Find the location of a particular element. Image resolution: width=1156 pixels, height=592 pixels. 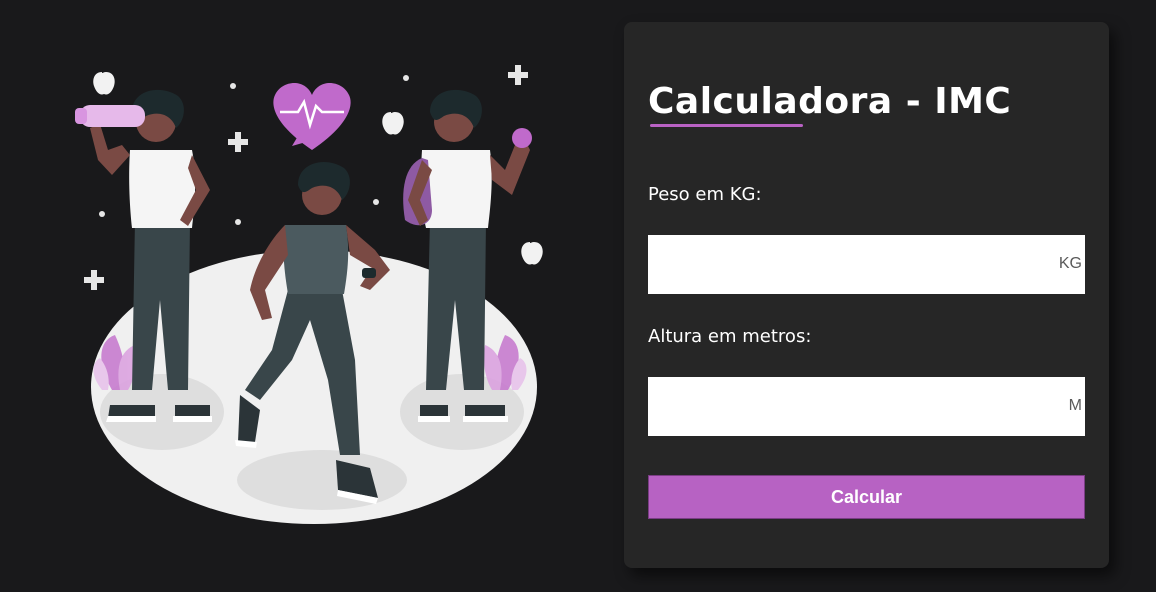

weight-input is located at coordinates (848, 264).